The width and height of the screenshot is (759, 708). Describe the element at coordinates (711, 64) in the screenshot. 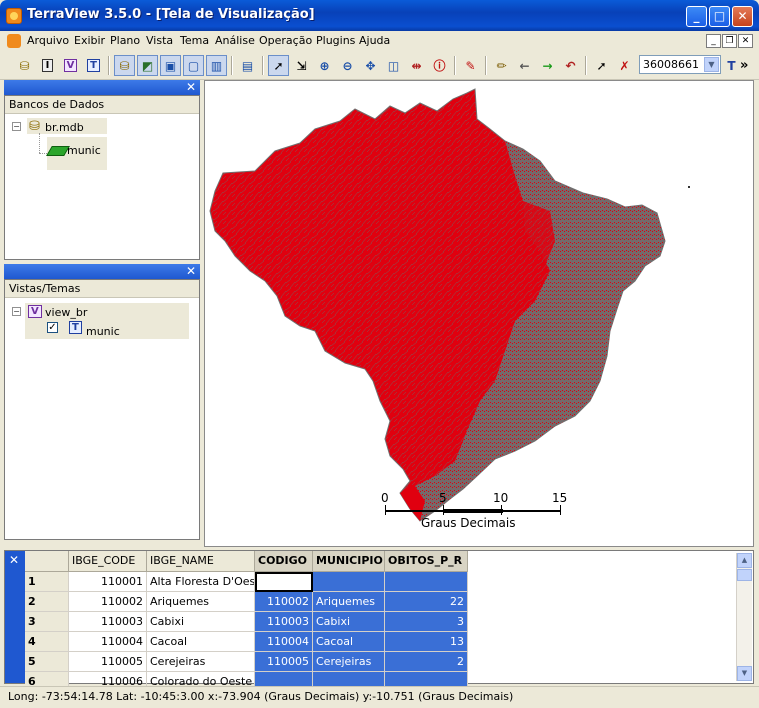

I see `chevron-down-icon: ▼` at that location.